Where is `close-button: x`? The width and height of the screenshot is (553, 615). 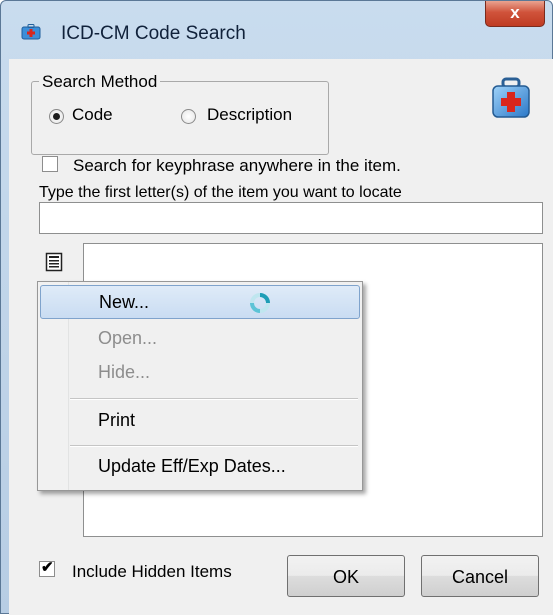
close-button: x is located at coordinates (515, 14).